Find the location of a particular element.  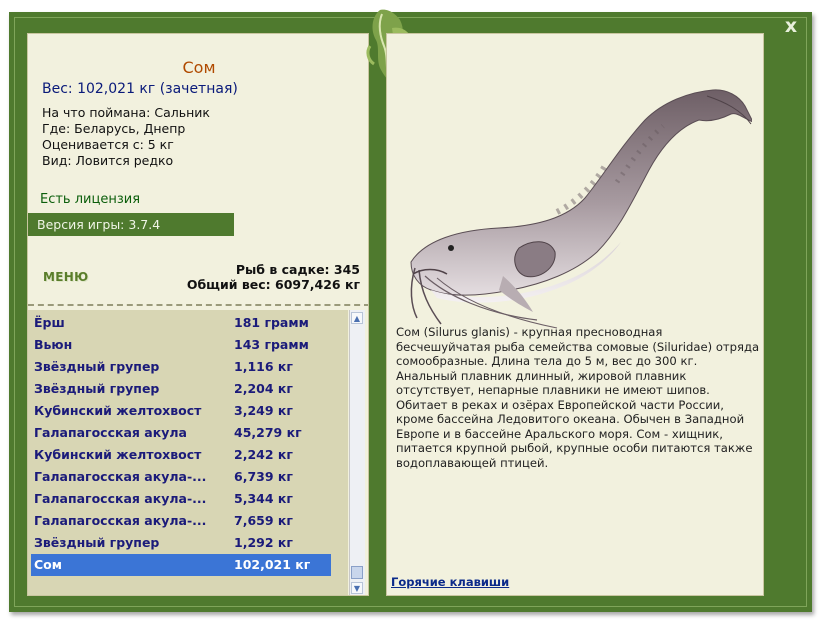

list-scrollbar: ▲ ▼ is located at coordinates (357, 452).